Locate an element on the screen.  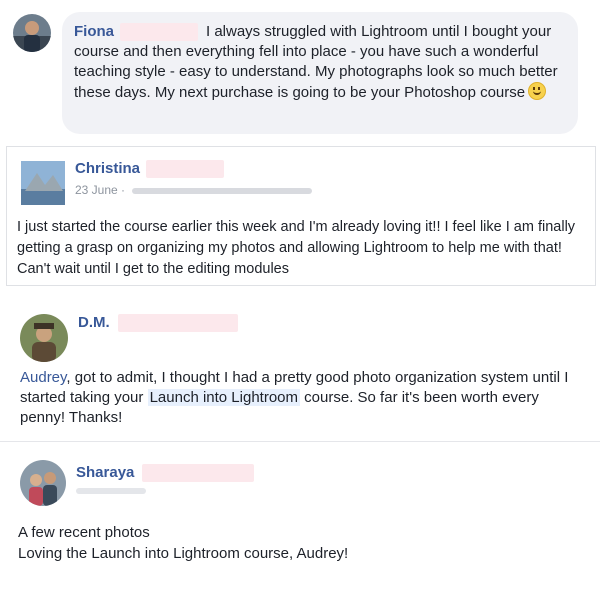
blurred-text is located at coordinates (222, 190).